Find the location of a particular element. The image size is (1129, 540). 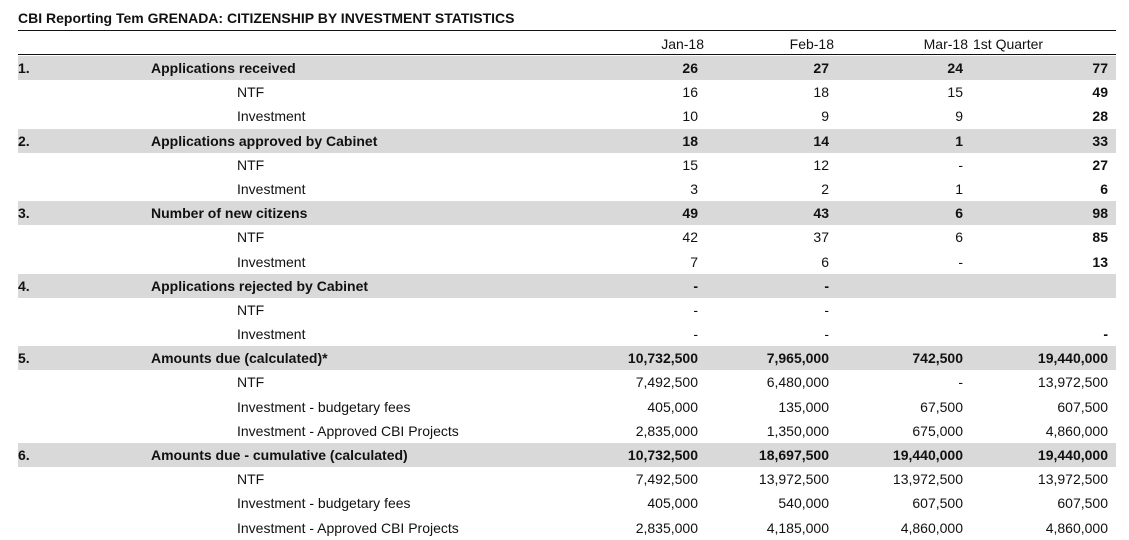

cell-mar: 607,500 is located at coordinates (937, 503).